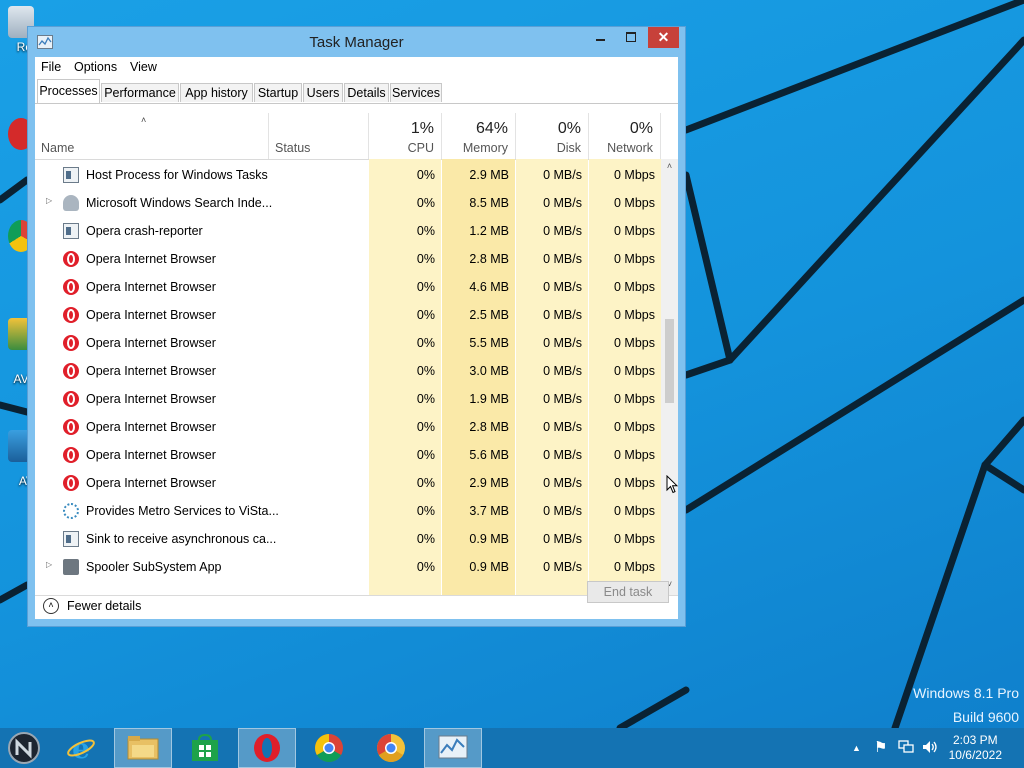  I want to click on taskbar-chrome-canary, so click(391, 748).